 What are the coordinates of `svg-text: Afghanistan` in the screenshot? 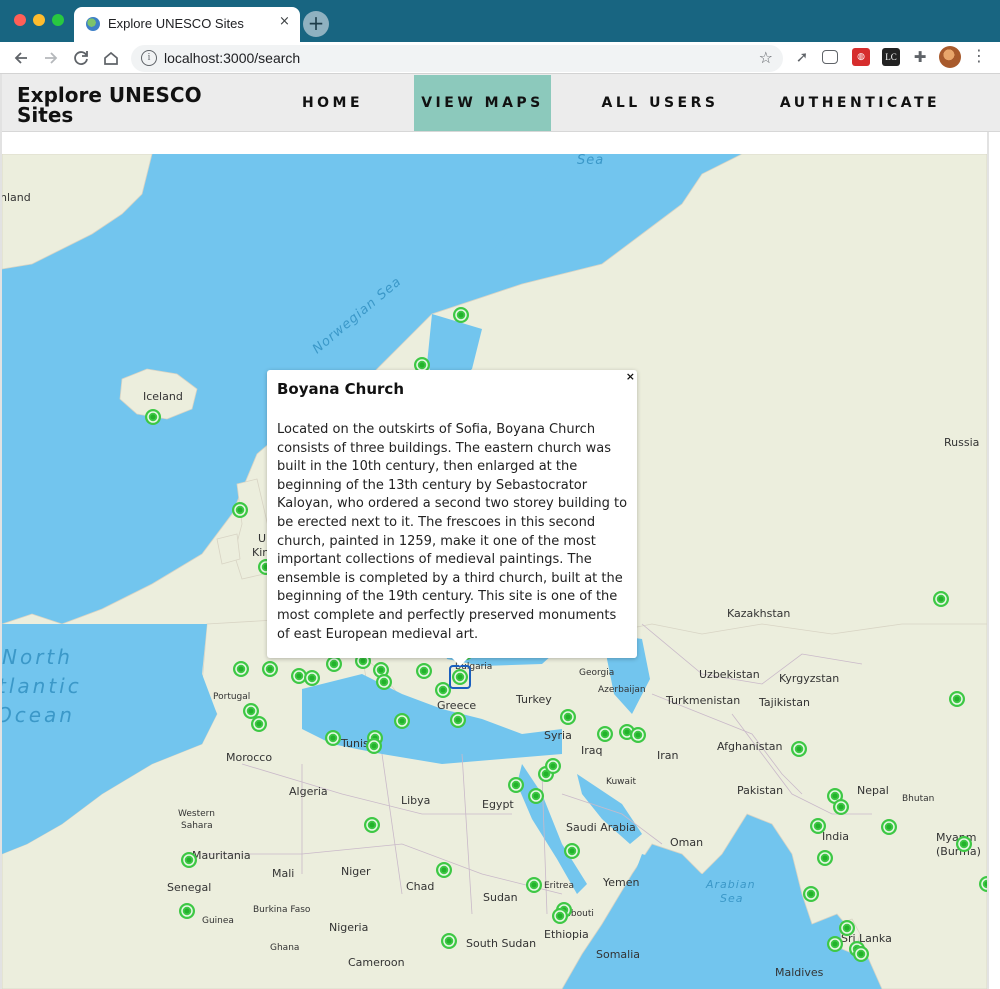 It's located at (750, 746).